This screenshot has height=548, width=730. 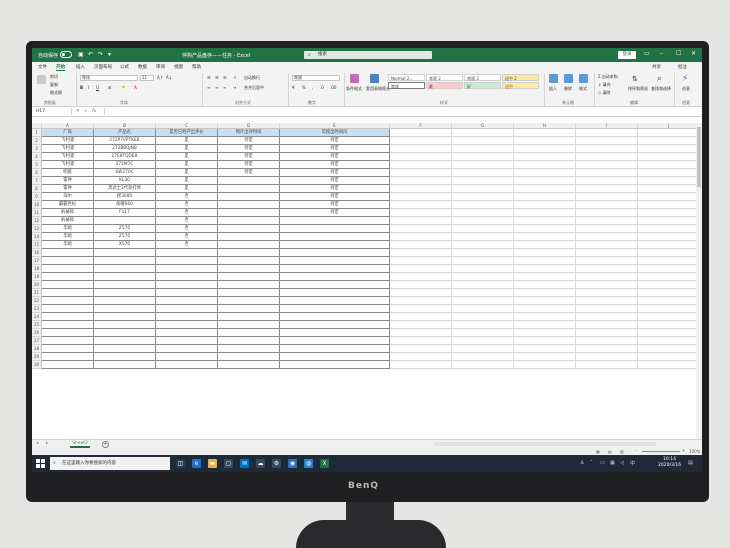 What do you see at coordinates (54, 77) in the screenshot?
I see `cut-button: 剪切` at bounding box center [54, 77].